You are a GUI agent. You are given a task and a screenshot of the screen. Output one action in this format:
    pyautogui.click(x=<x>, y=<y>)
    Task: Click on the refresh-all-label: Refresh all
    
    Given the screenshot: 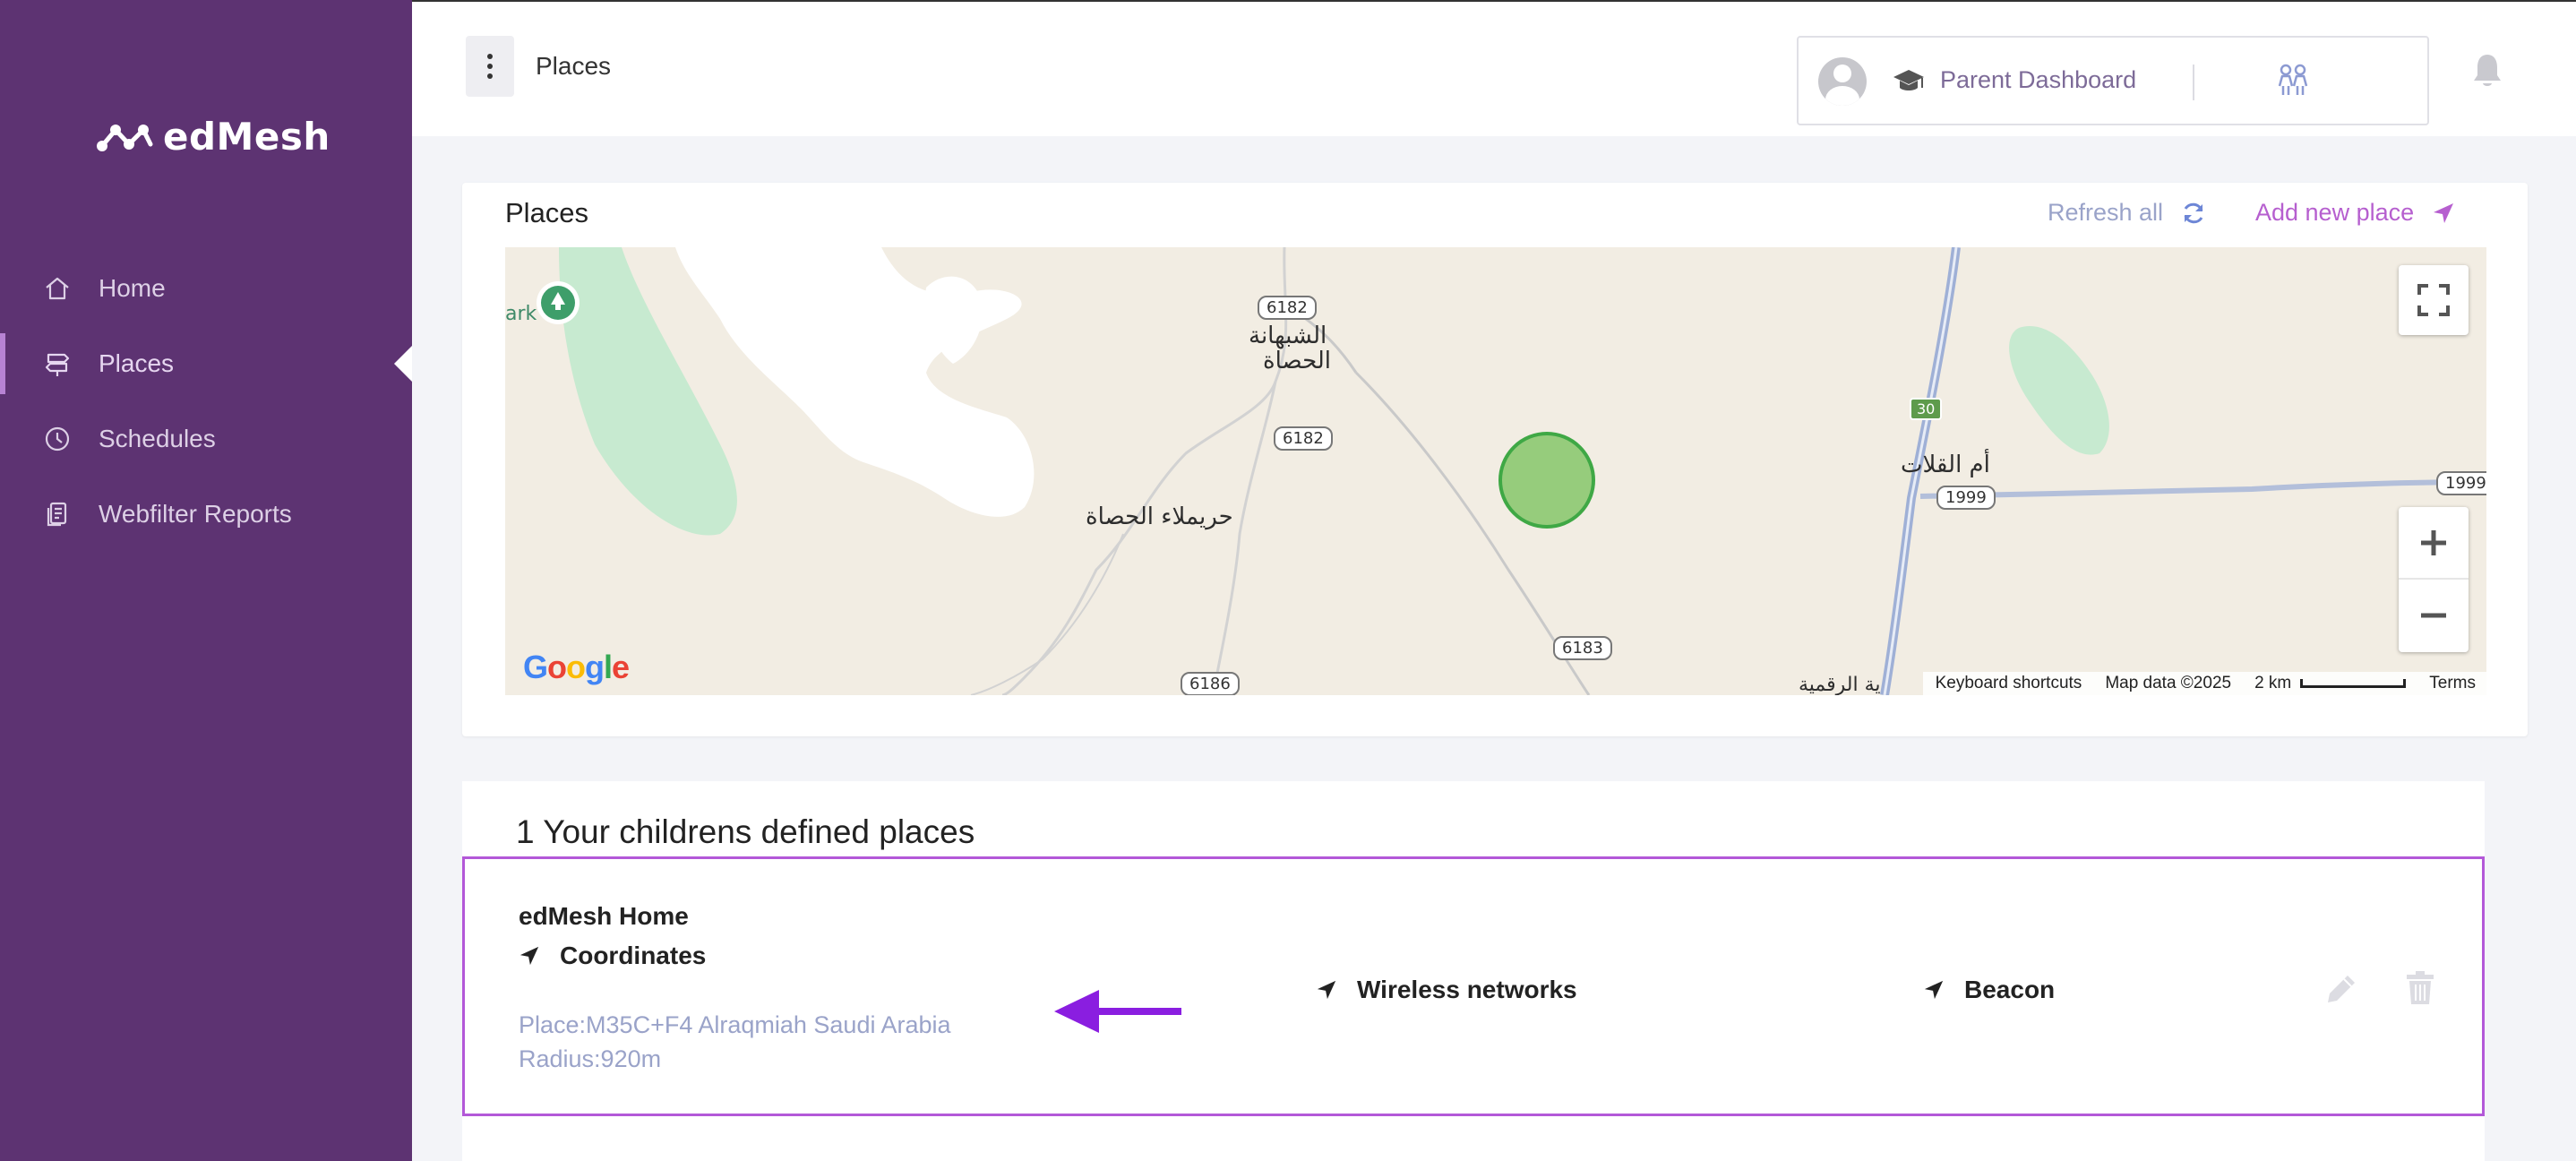 What is the action you would take?
    pyautogui.click(x=2106, y=213)
    